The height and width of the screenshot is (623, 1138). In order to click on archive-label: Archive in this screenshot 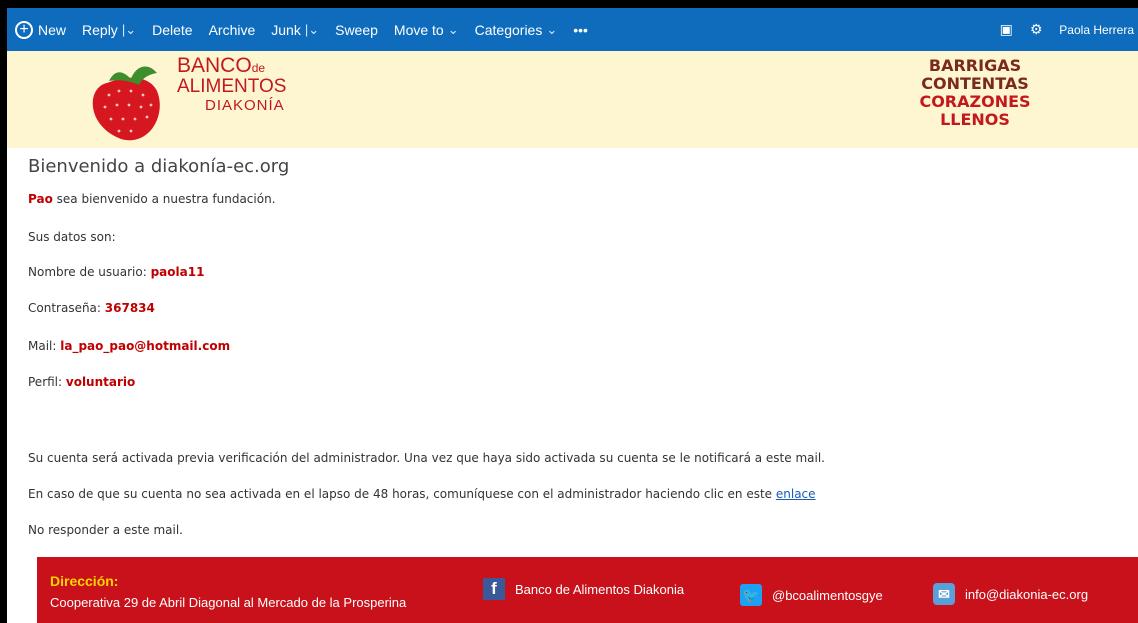, I will do `click(232, 29)`.